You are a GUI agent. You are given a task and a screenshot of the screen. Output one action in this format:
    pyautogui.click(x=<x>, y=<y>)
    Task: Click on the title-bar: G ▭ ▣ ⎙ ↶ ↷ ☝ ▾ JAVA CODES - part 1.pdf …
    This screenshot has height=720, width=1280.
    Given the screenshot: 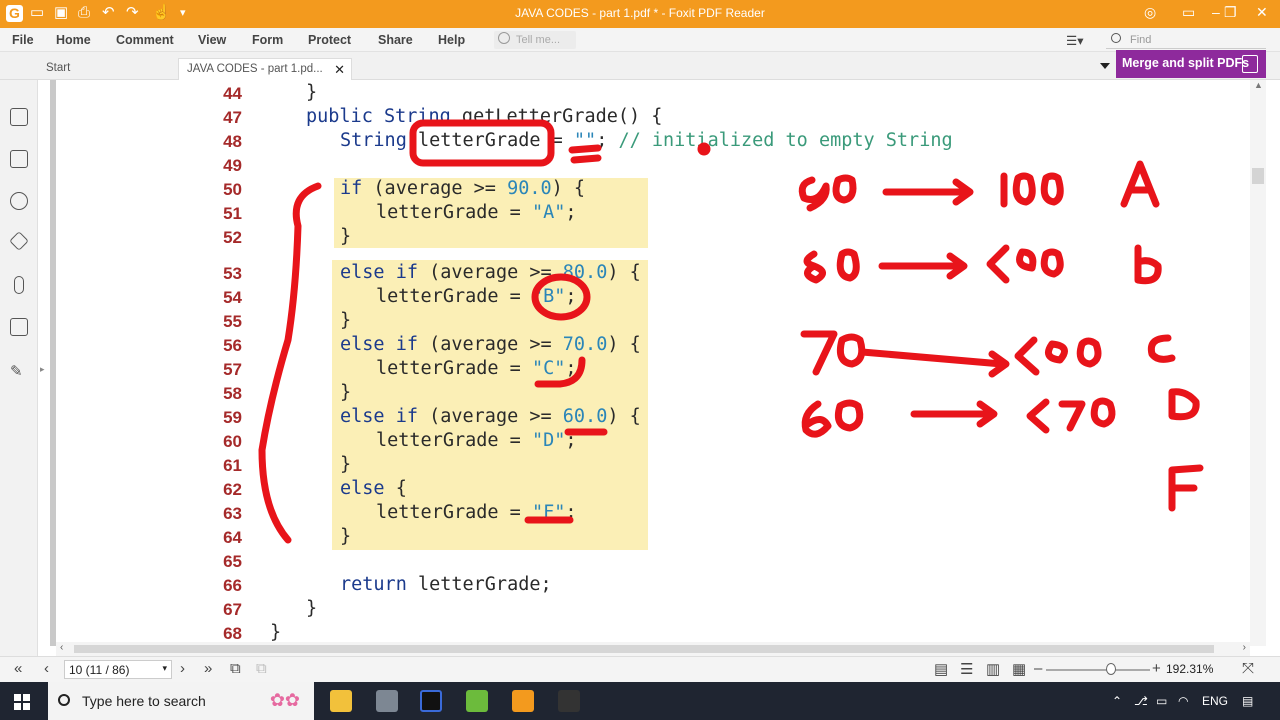 What is the action you would take?
    pyautogui.click(x=640, y=14)
    